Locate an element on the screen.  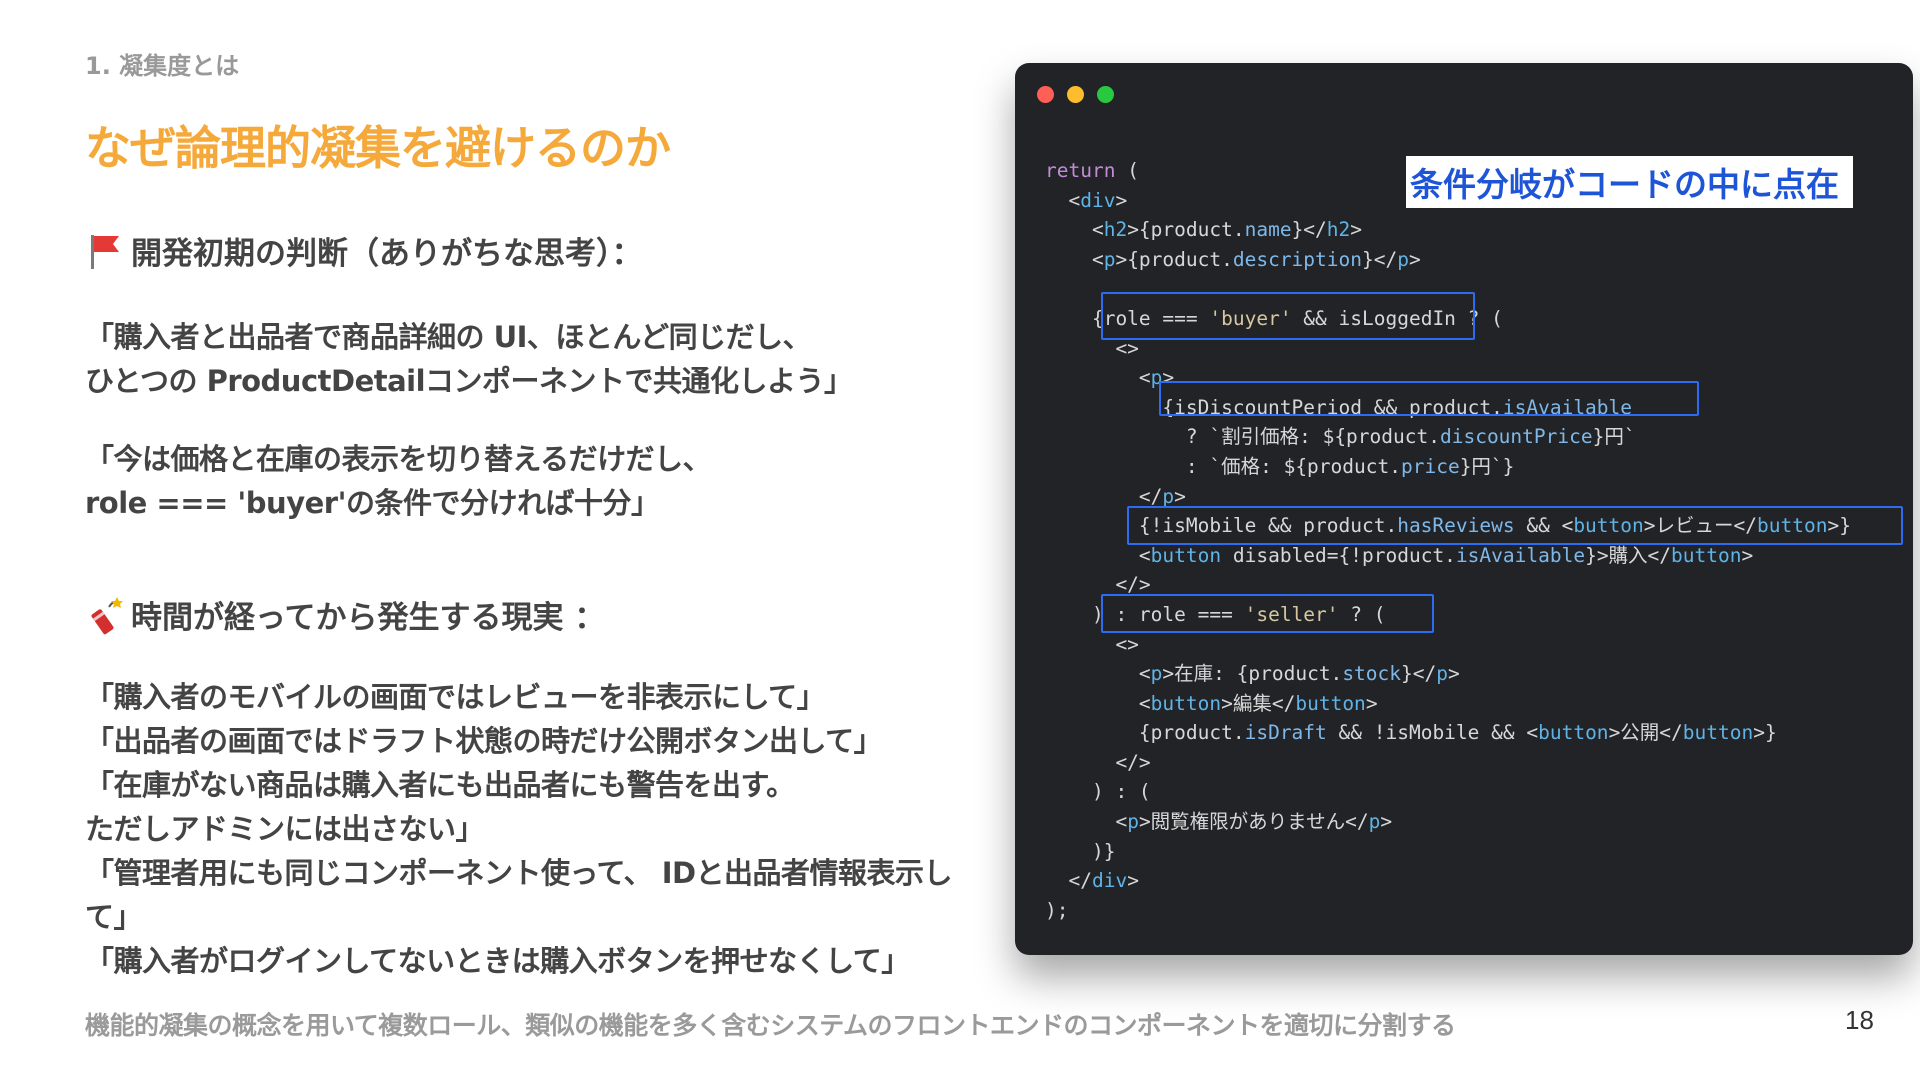
code-line: </div> is located at coordinates (1092, 881).